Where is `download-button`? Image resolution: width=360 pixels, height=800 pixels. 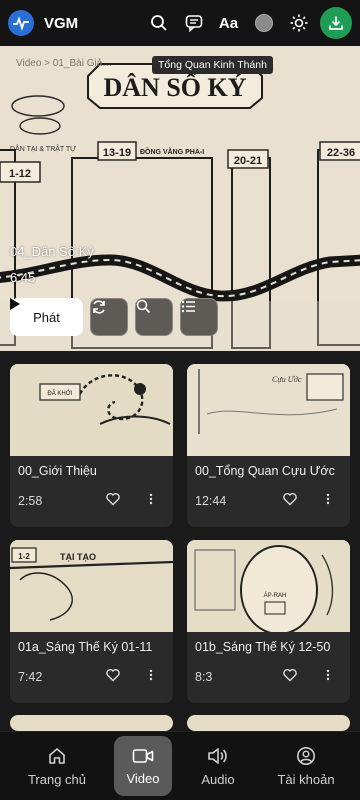 download-button is located at coordinates (336, 23).